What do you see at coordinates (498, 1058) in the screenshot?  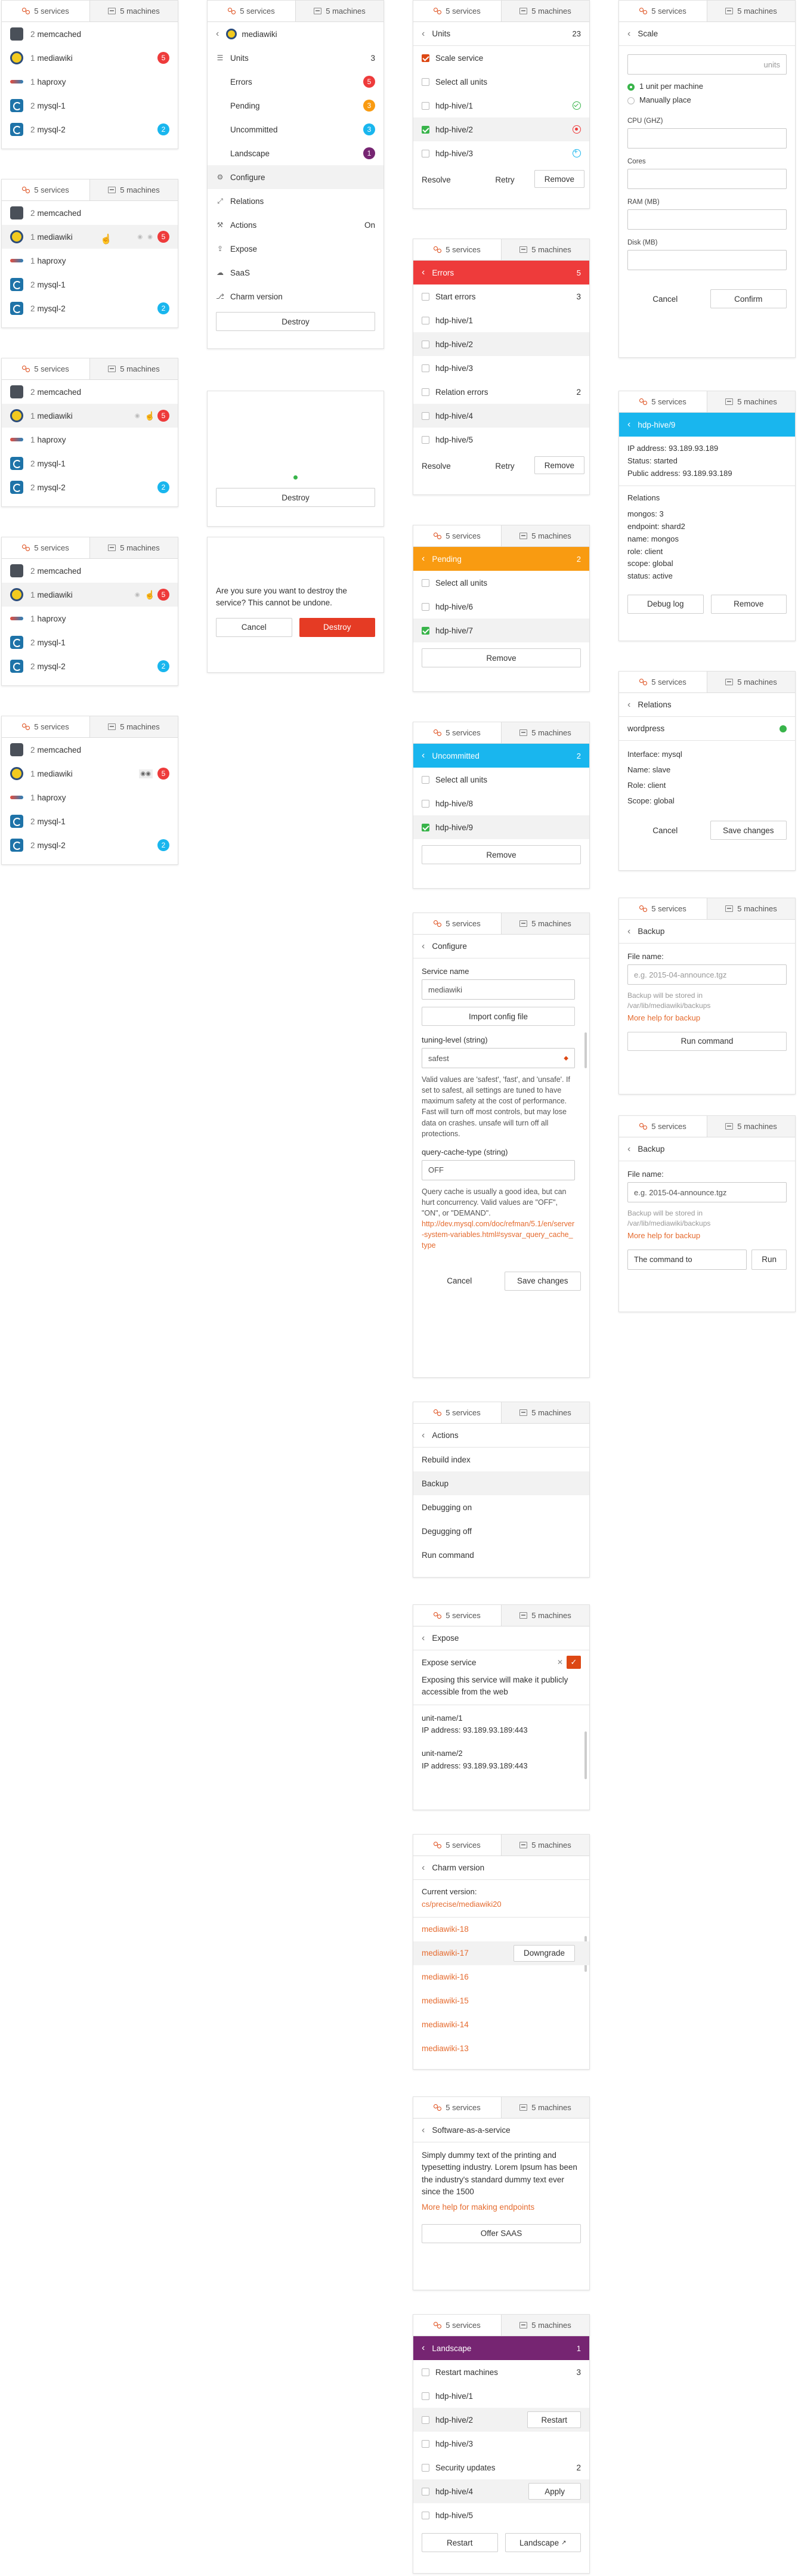 I see `tuning-level-select: safest ◆` at bounding box center [498, 1058].